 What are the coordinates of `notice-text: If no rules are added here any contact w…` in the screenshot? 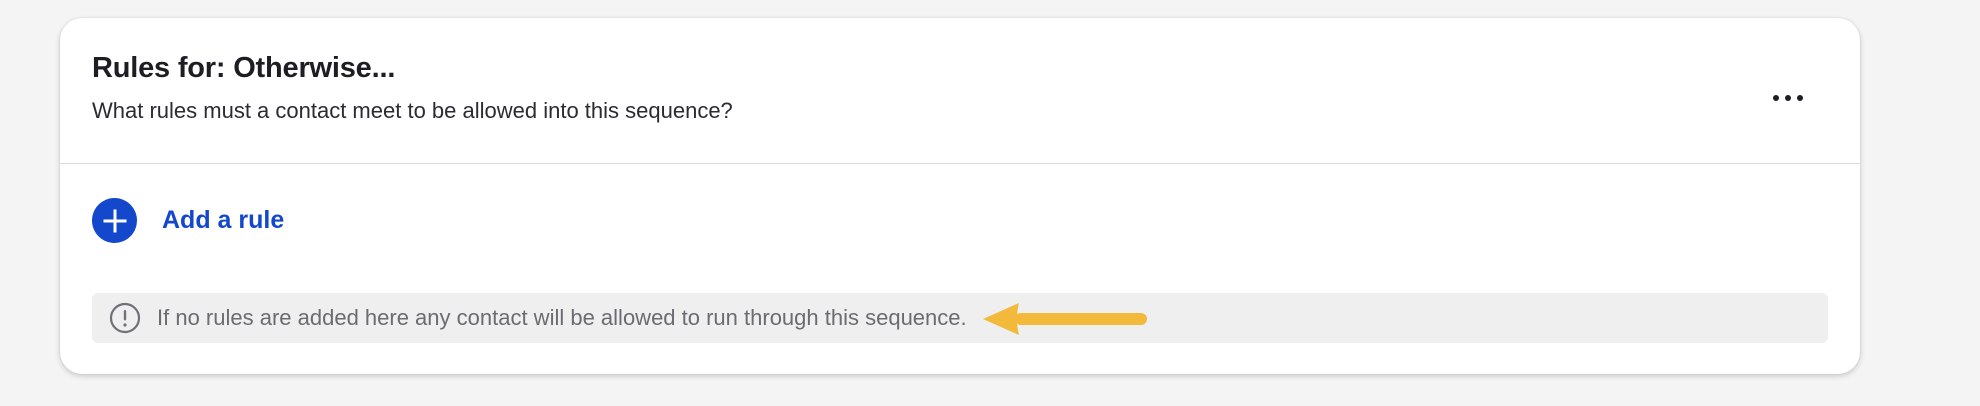 It's located at (562, 317).